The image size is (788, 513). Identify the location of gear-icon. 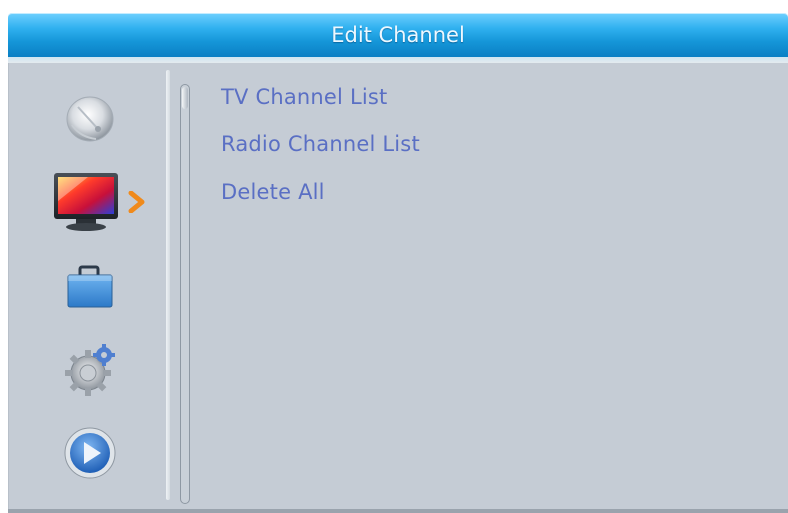
(90, 370).